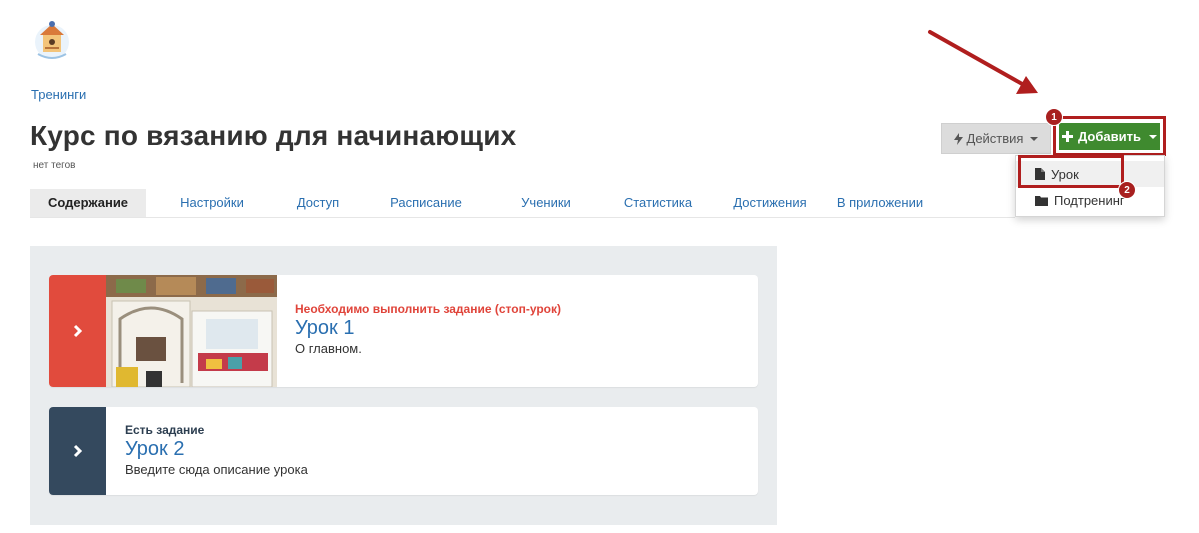 Image resolution: width=1199 pixels, height=533 pixels. What do you see at coordinates (426, 203) in the screenshot?
I see `tab-schedule: Расписание` at bounding box center [426, 203].